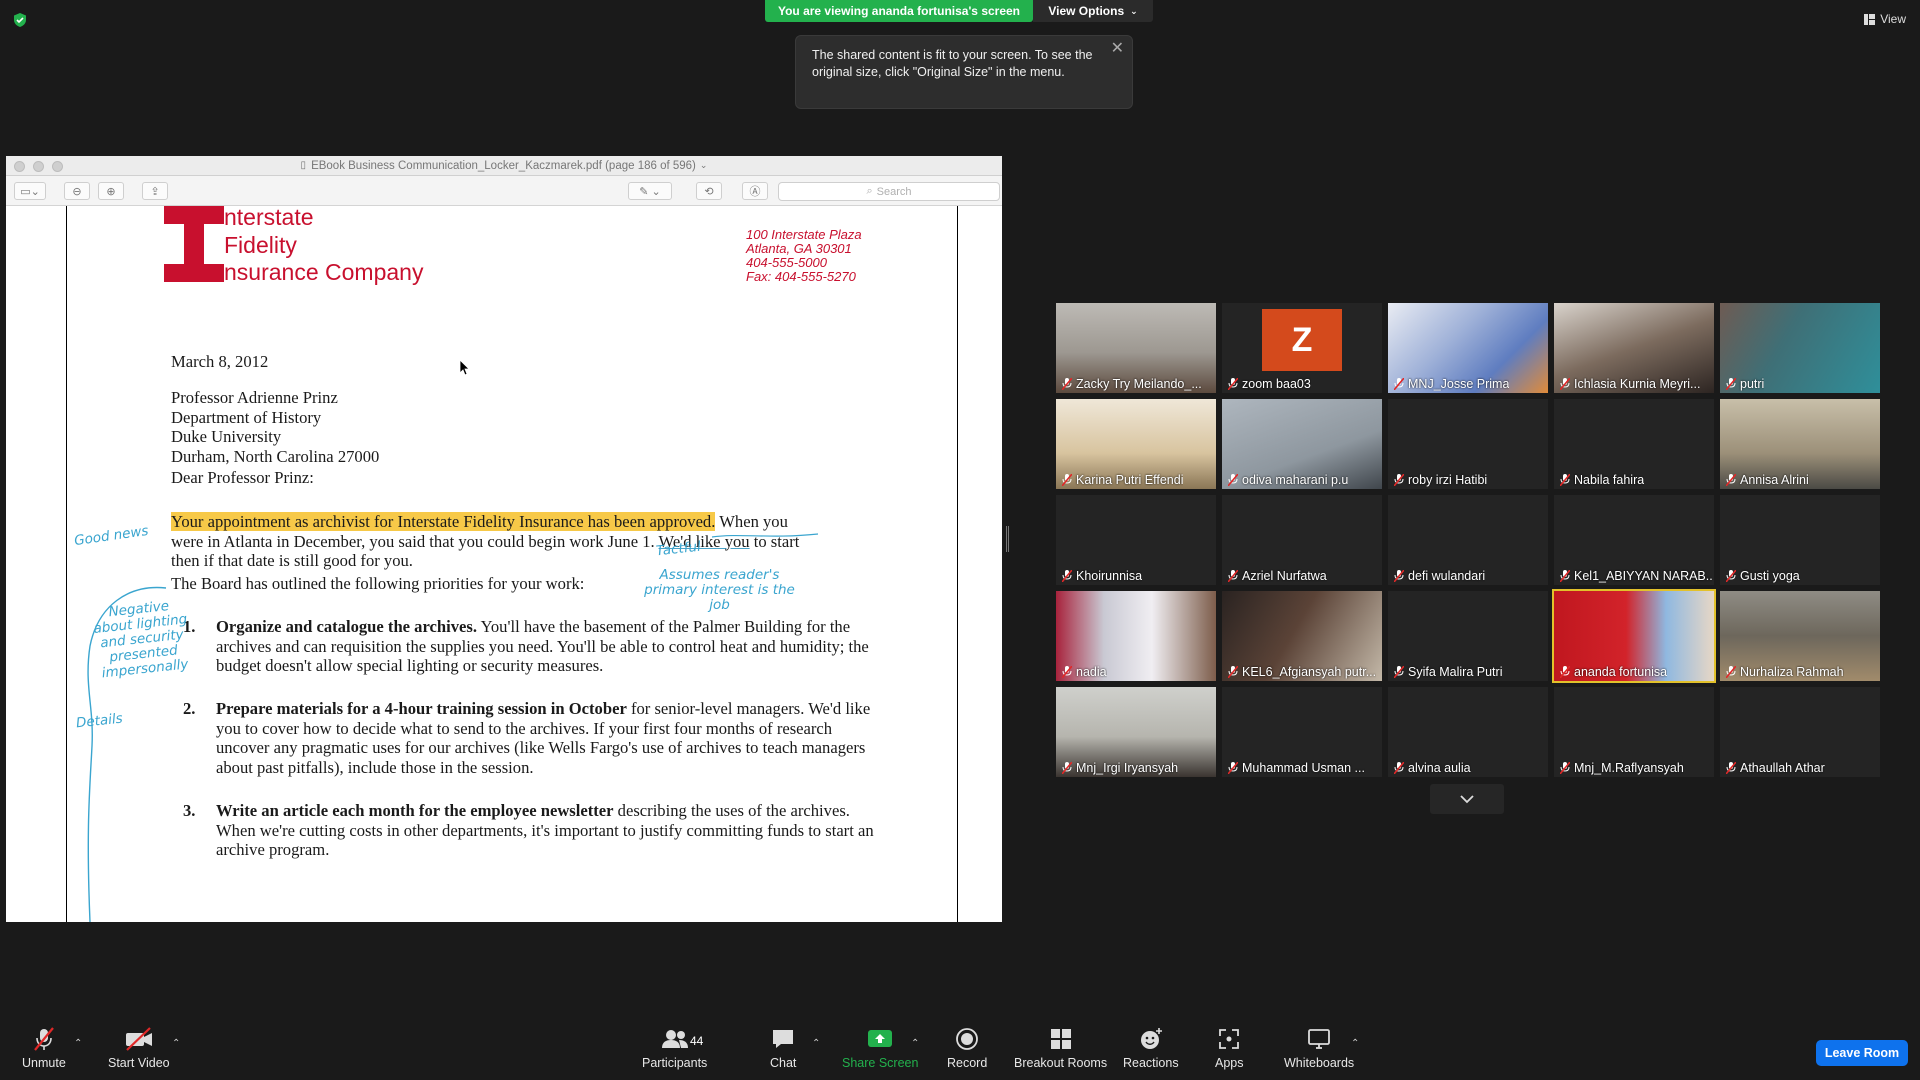 The image size is (1920, 1080). Describe the element at coordinates (1288, 480) in the screenshot. I see `participant-name: odiva maharani p.u` at that location.